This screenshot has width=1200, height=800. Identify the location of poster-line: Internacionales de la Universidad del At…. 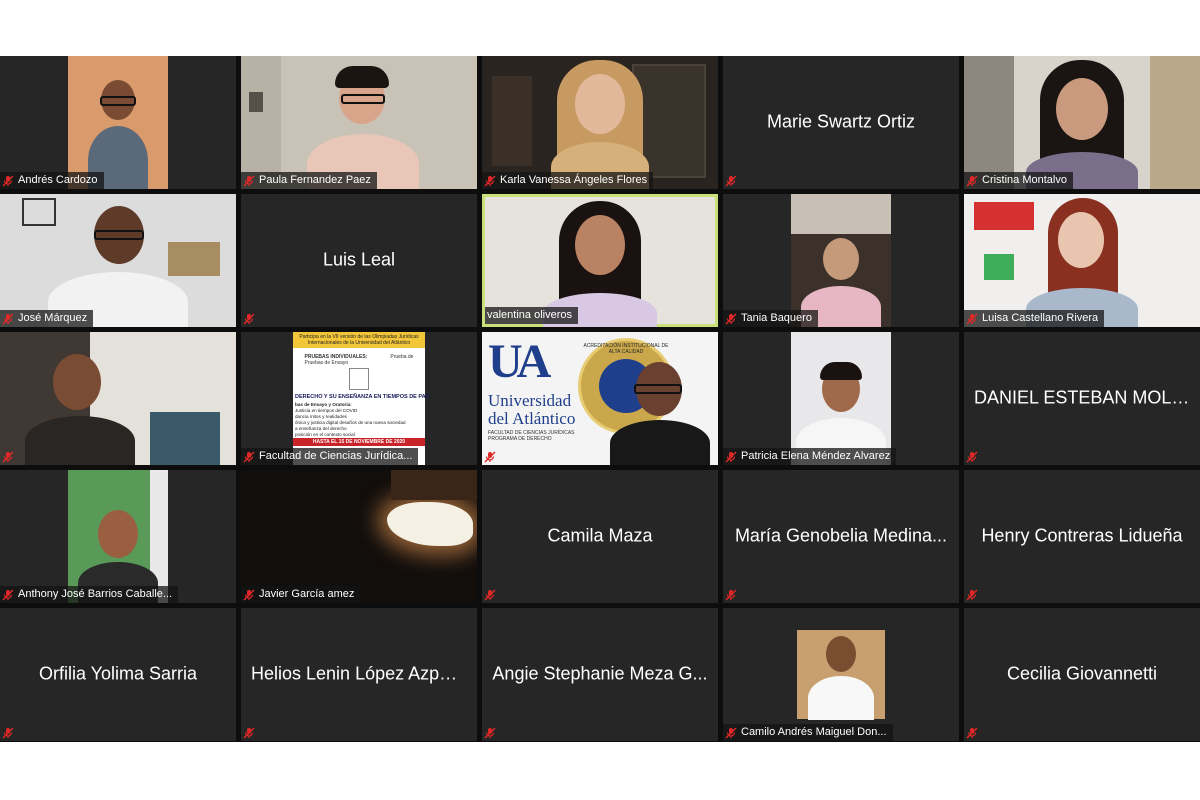
(359, 343).